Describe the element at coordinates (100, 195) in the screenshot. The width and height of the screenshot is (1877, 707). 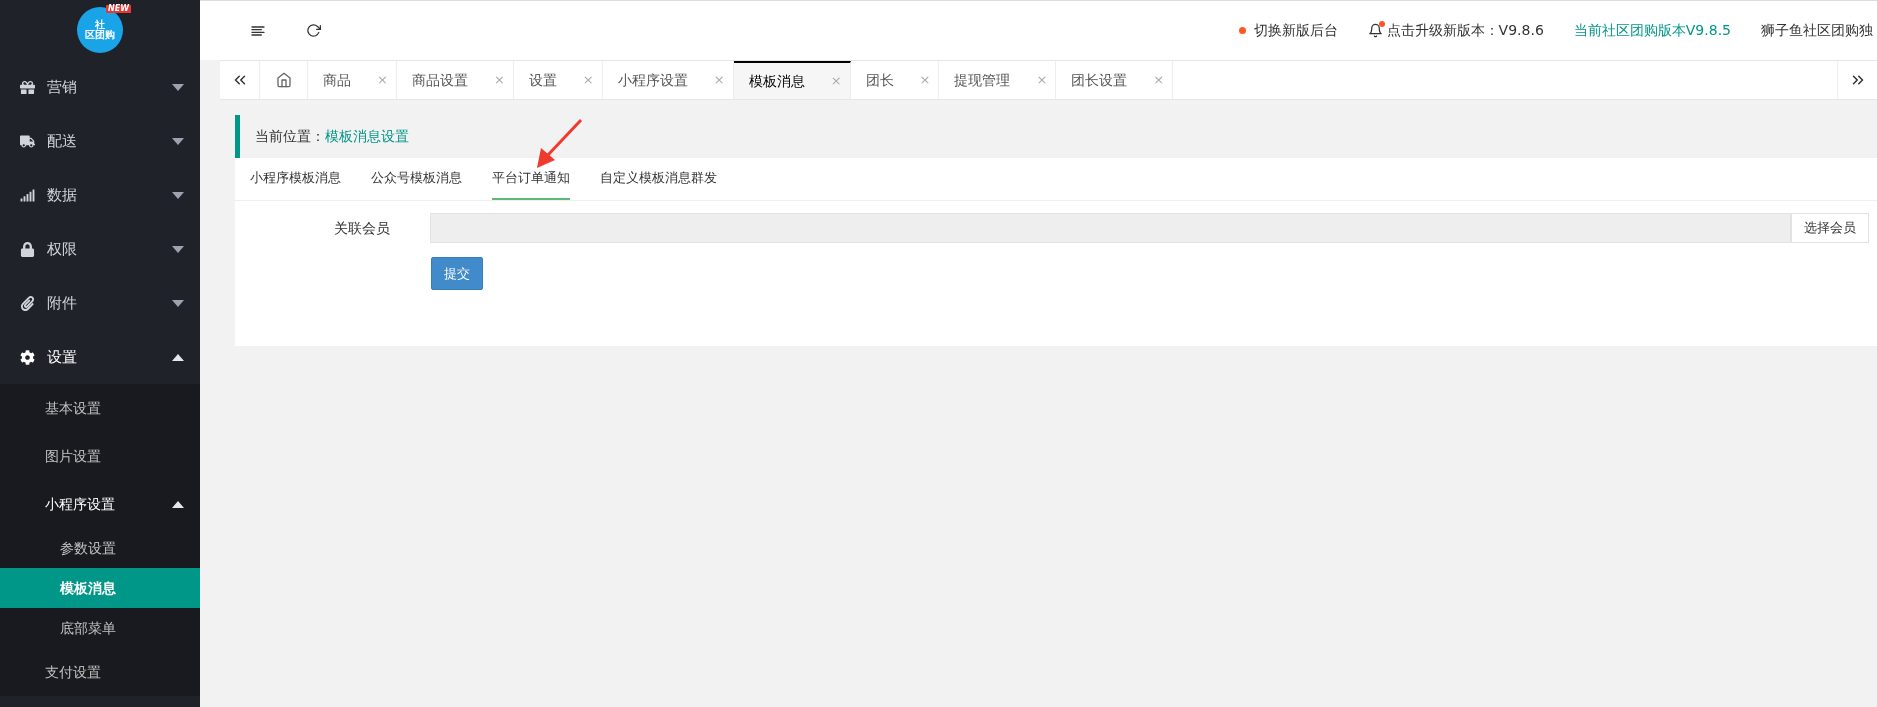
I see `menu-item: 数据` at that location.